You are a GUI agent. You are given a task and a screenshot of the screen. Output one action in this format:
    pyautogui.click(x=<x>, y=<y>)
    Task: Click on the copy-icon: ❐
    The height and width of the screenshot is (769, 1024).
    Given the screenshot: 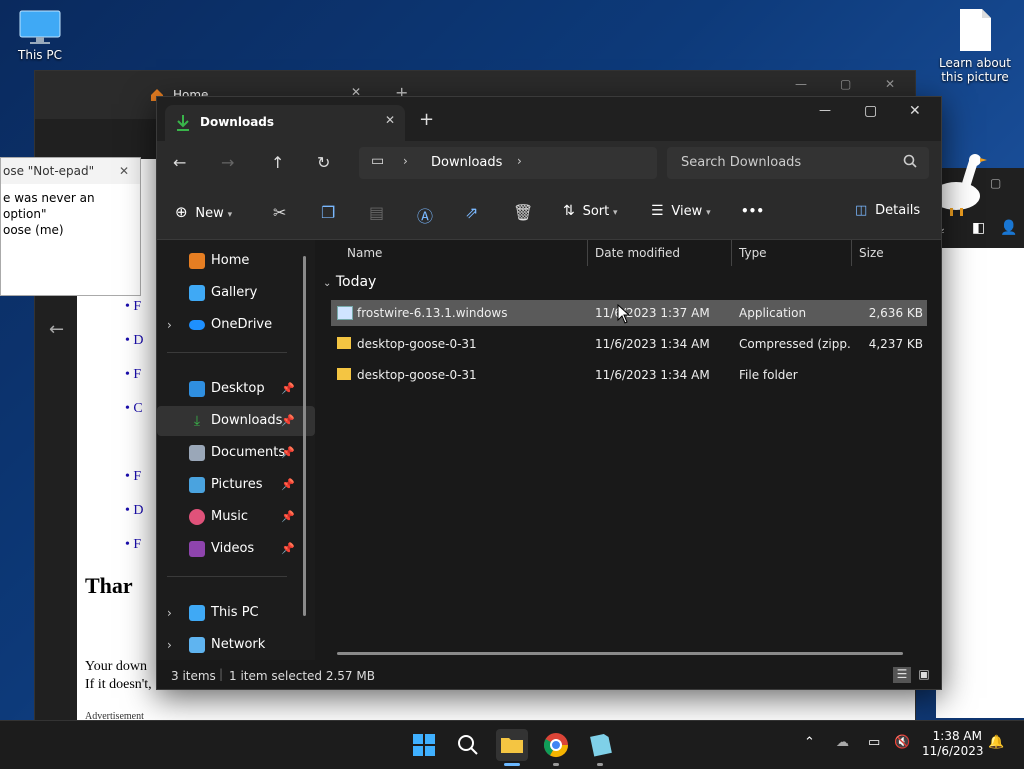 What is the action you would take?
    pyautogui.click(x=328, y=212)
    